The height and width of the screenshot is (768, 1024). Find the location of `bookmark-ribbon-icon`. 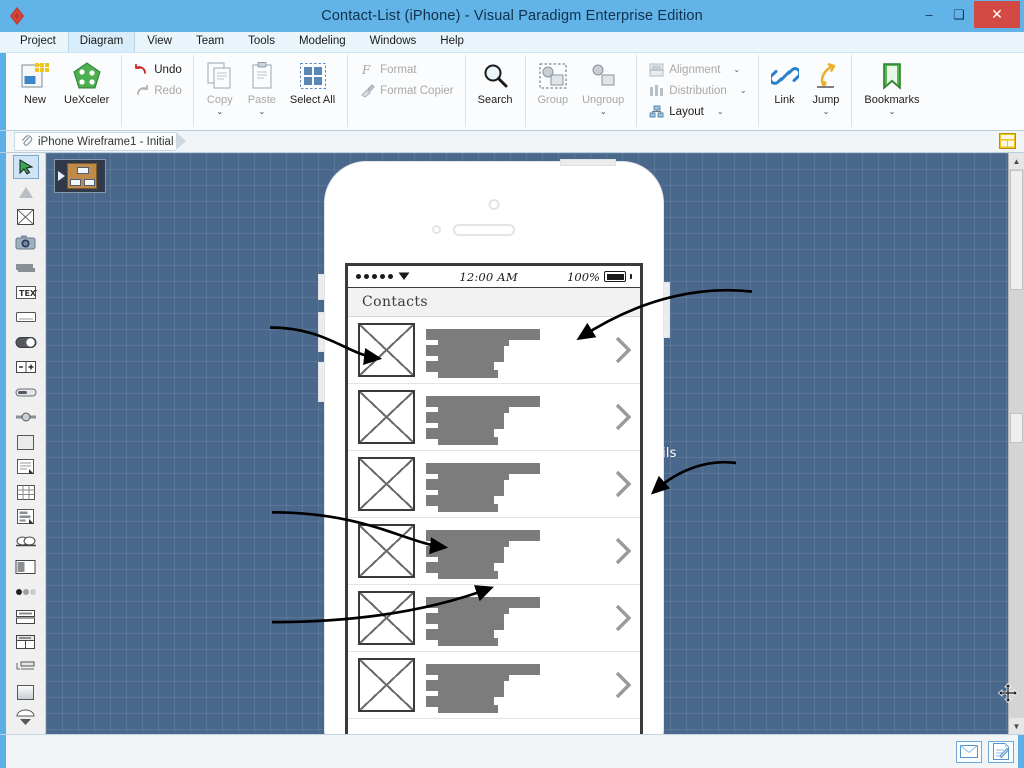

bookmark-ribbon-icon is located at coordinates (892, 76).